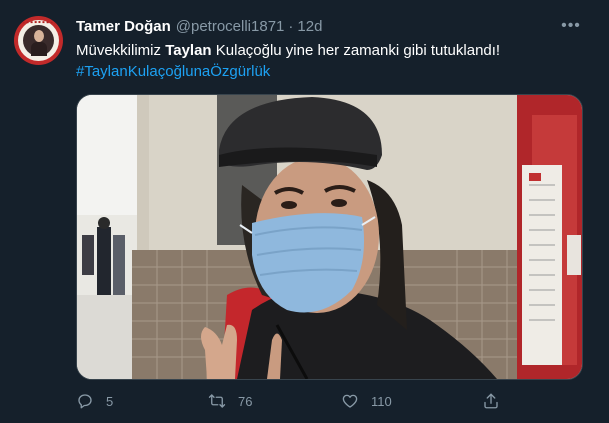 The image size is (609, 423). I want to click on retweet-icon, so click(217, 401).